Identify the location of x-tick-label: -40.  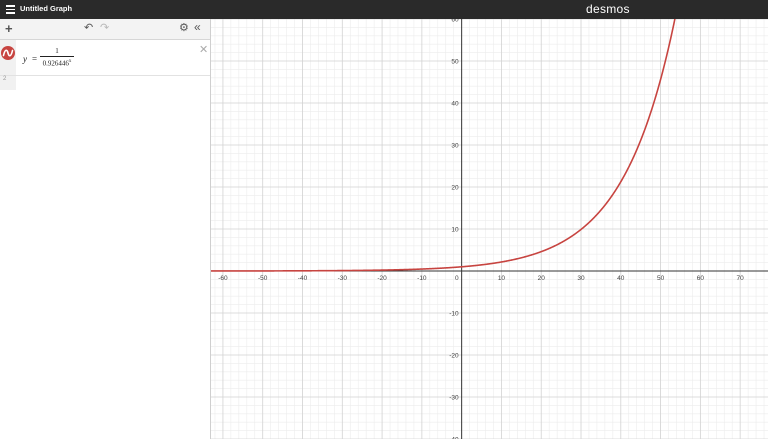
(303, 278).